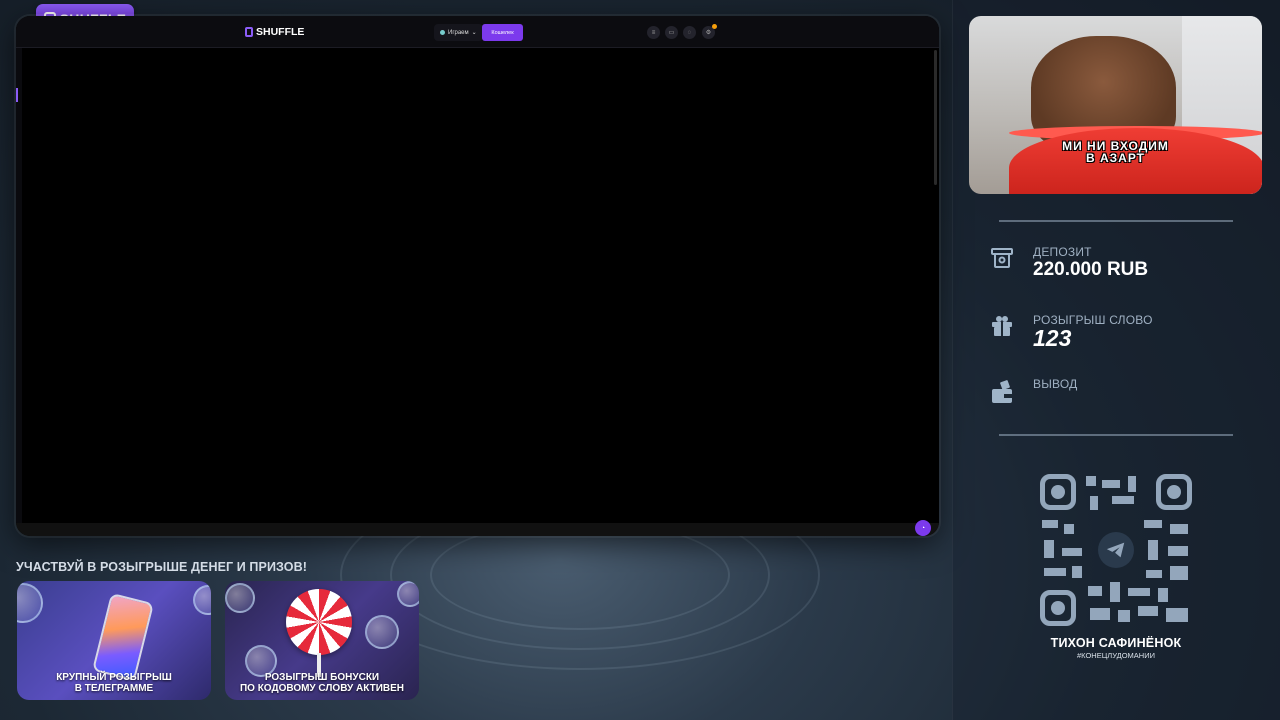 This screenshot has width=1280, height=720. I want to click on caption-line: КРУПНЫЙ РОЗЫГРЫШ, so click(114, 677).